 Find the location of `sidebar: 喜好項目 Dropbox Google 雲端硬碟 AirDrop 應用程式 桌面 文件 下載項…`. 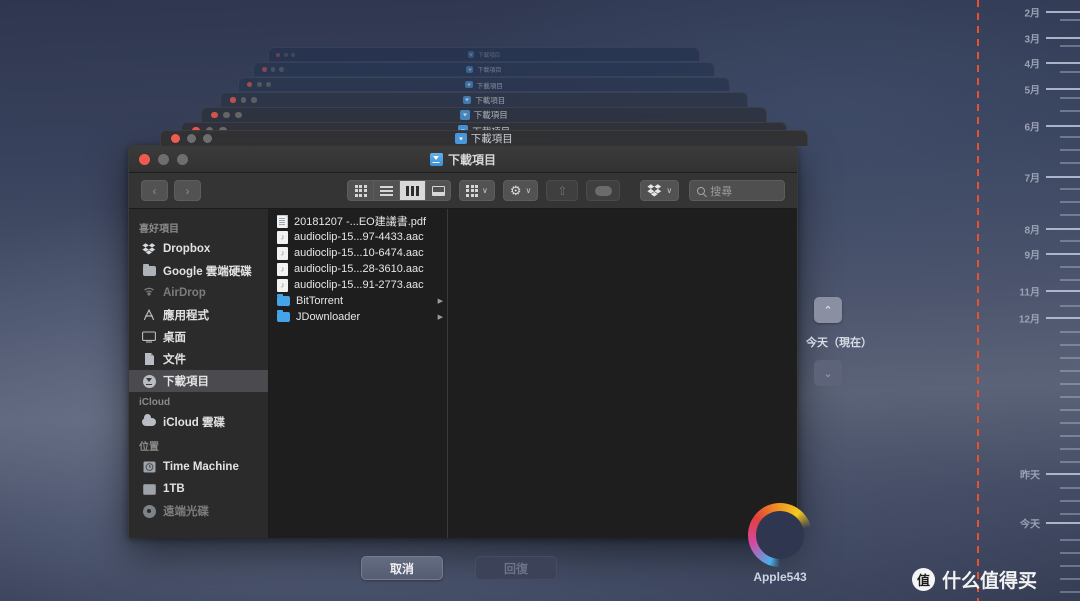

sidebar: 喜好項目 Dropbox Google 雲端硬碟 AirDrop 應用程式 桌面 文件 下載項… is located at coordinates (199, 373).